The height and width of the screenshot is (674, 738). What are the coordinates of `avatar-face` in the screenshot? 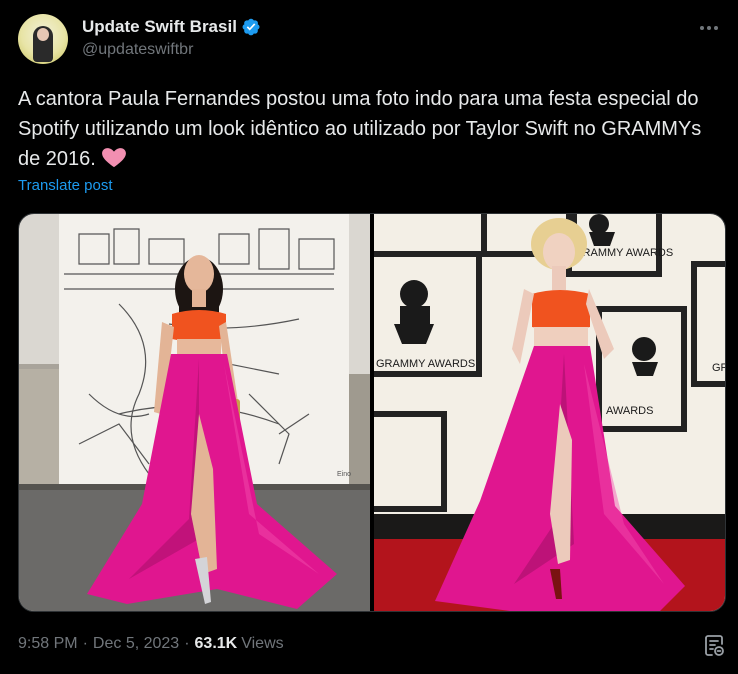 It's located at (43, 34).